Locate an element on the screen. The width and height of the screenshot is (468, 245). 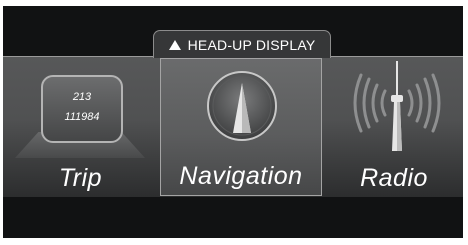
head-up-display-tab: HEAD-UP DISPLAY is located at coordinates (242, 44).